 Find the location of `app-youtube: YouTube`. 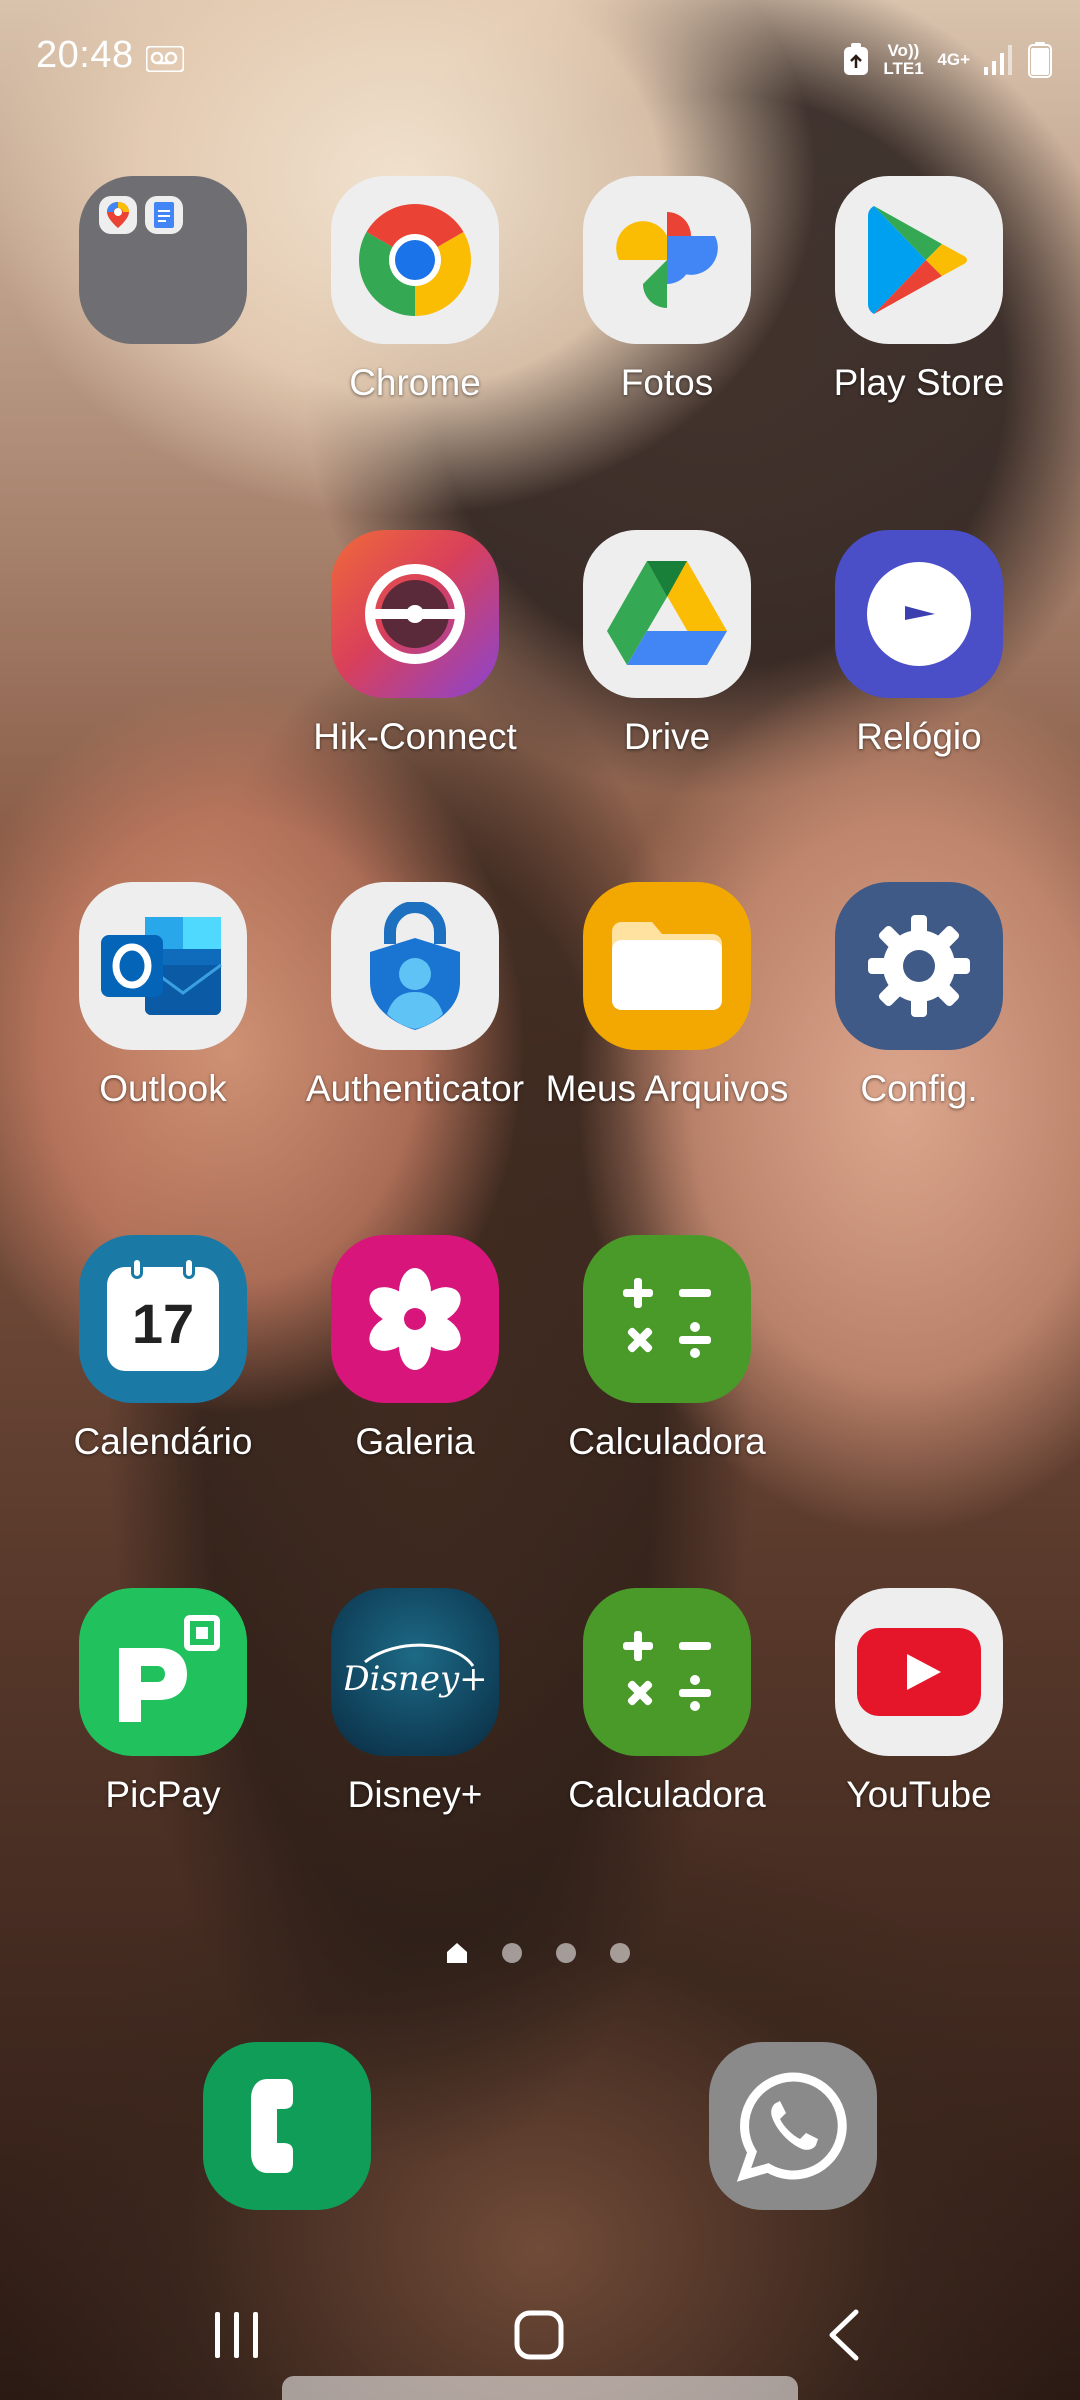

app-youtube: YouTube is located at coordinates (919, 1718).